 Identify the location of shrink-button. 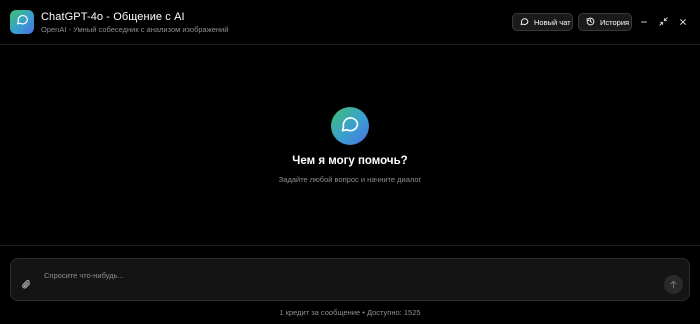
(663, 22).